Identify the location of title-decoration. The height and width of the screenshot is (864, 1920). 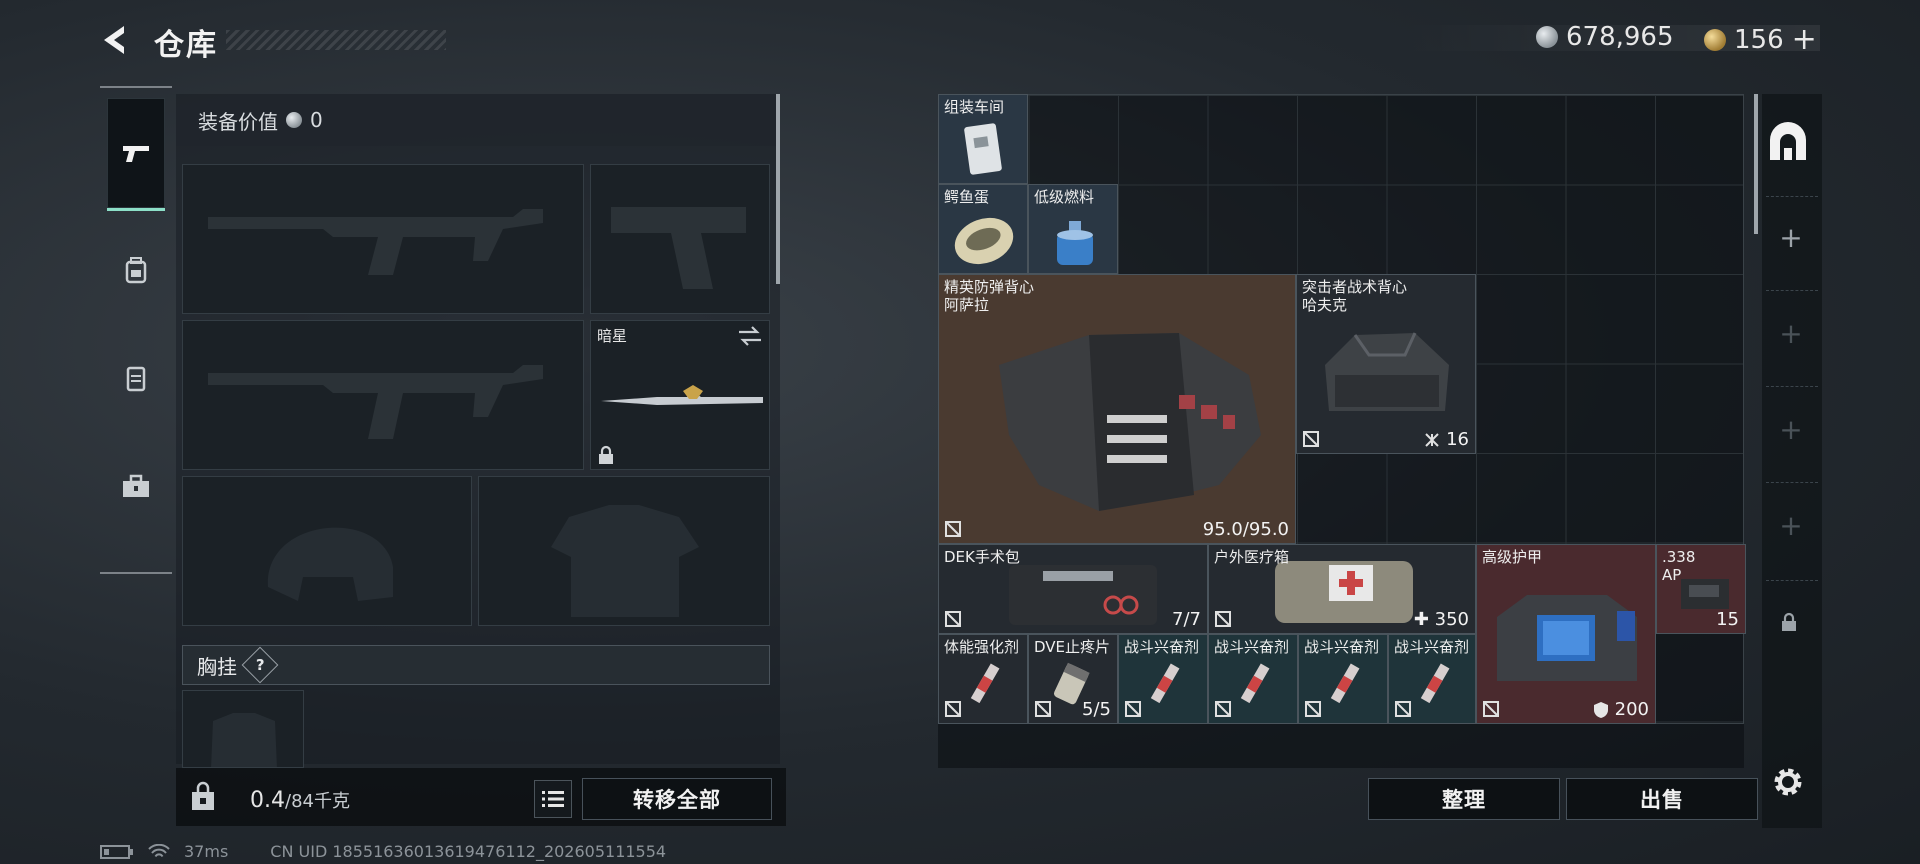
(336, 40).